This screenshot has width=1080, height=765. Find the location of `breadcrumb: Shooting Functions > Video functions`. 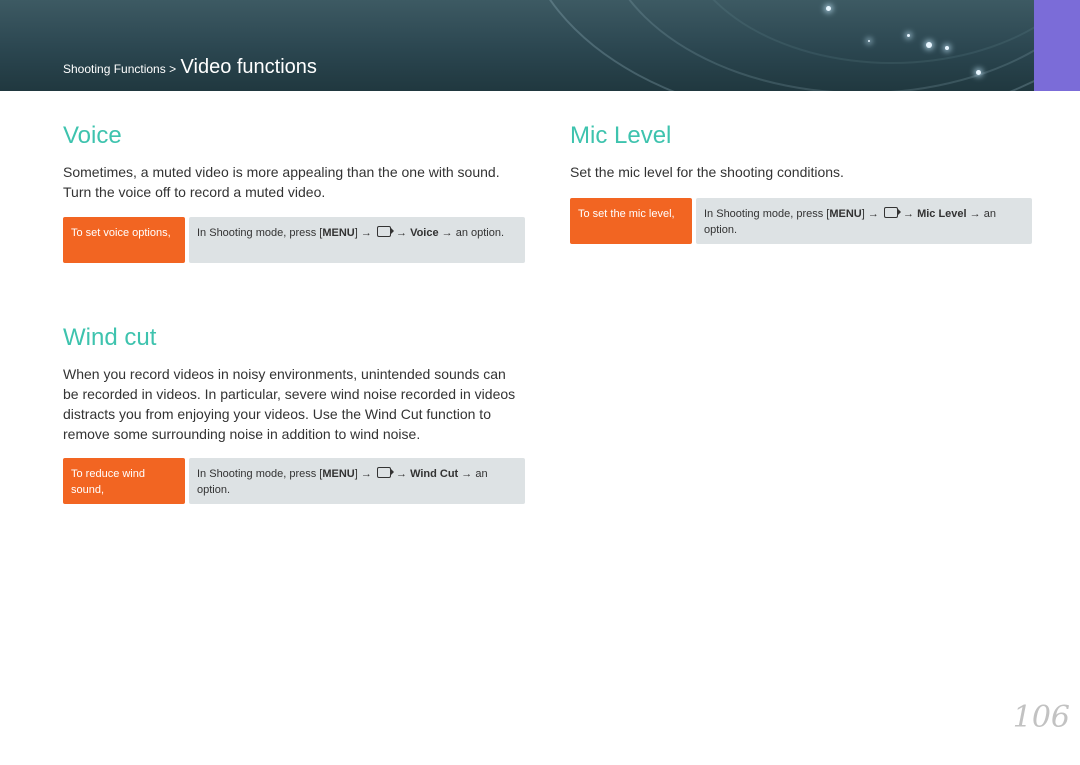

breadcrumb: Shooting Functions > Video functions is located at coordinates (190, 67).